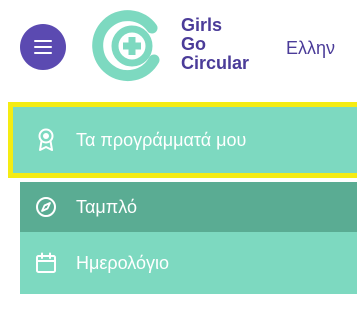  Describe the element at coordinates (123, 262) in the screenshot. I see `nav-label-calendar: Ημερολόγιο` at that location.